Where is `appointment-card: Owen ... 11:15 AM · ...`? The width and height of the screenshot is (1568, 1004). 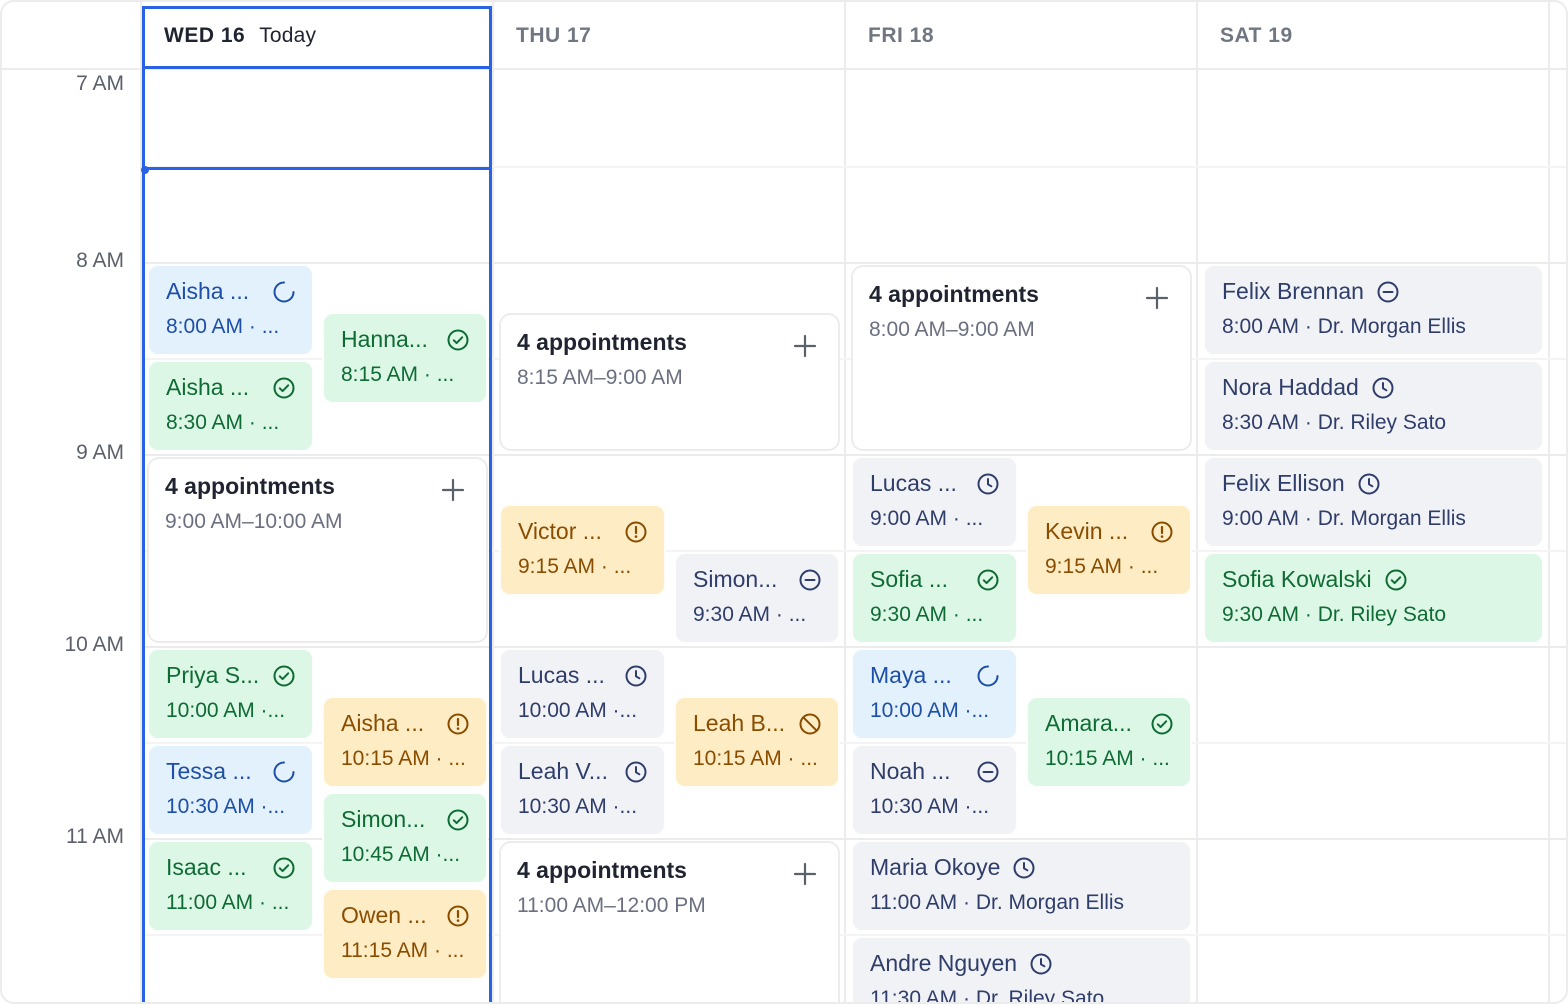 appointment-card: Owen ... 11:15 AM · ... is located at coordinates (405, 934).